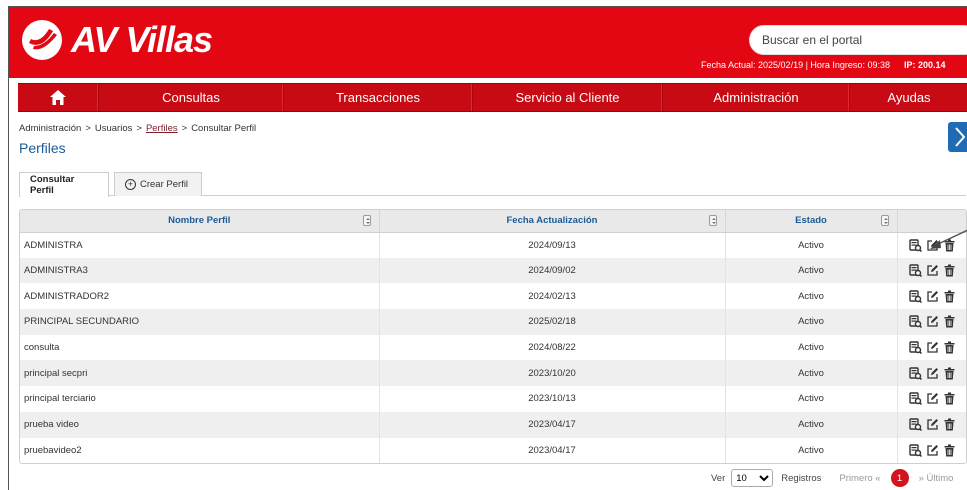  What do you see at coordinates (50, 128) in the screenshot?
I see `breadcrumb-administracion: Administración` at bounding box center [50, 128].